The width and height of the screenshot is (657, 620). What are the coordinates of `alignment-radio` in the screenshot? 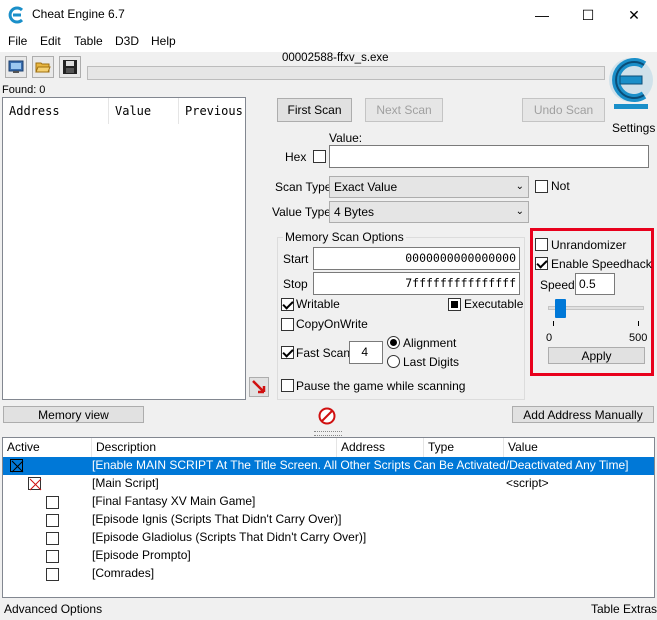 It's located at (393, 342).